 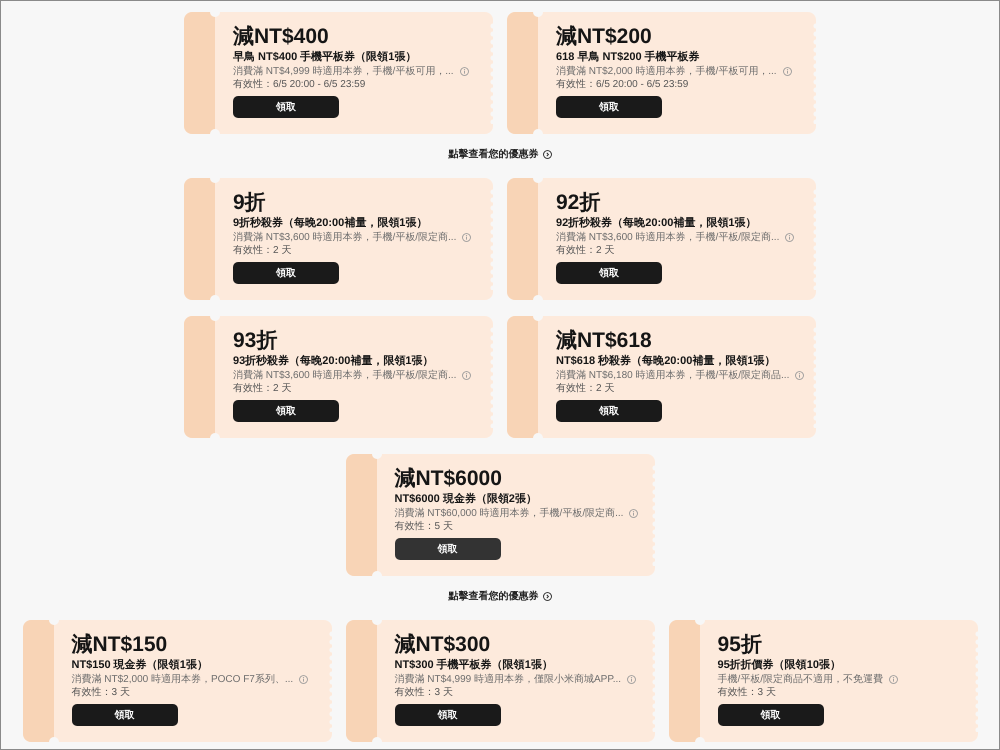 I want to click on coupon-name: 95折折價券（限領10張）, so click(x=779, y=665).